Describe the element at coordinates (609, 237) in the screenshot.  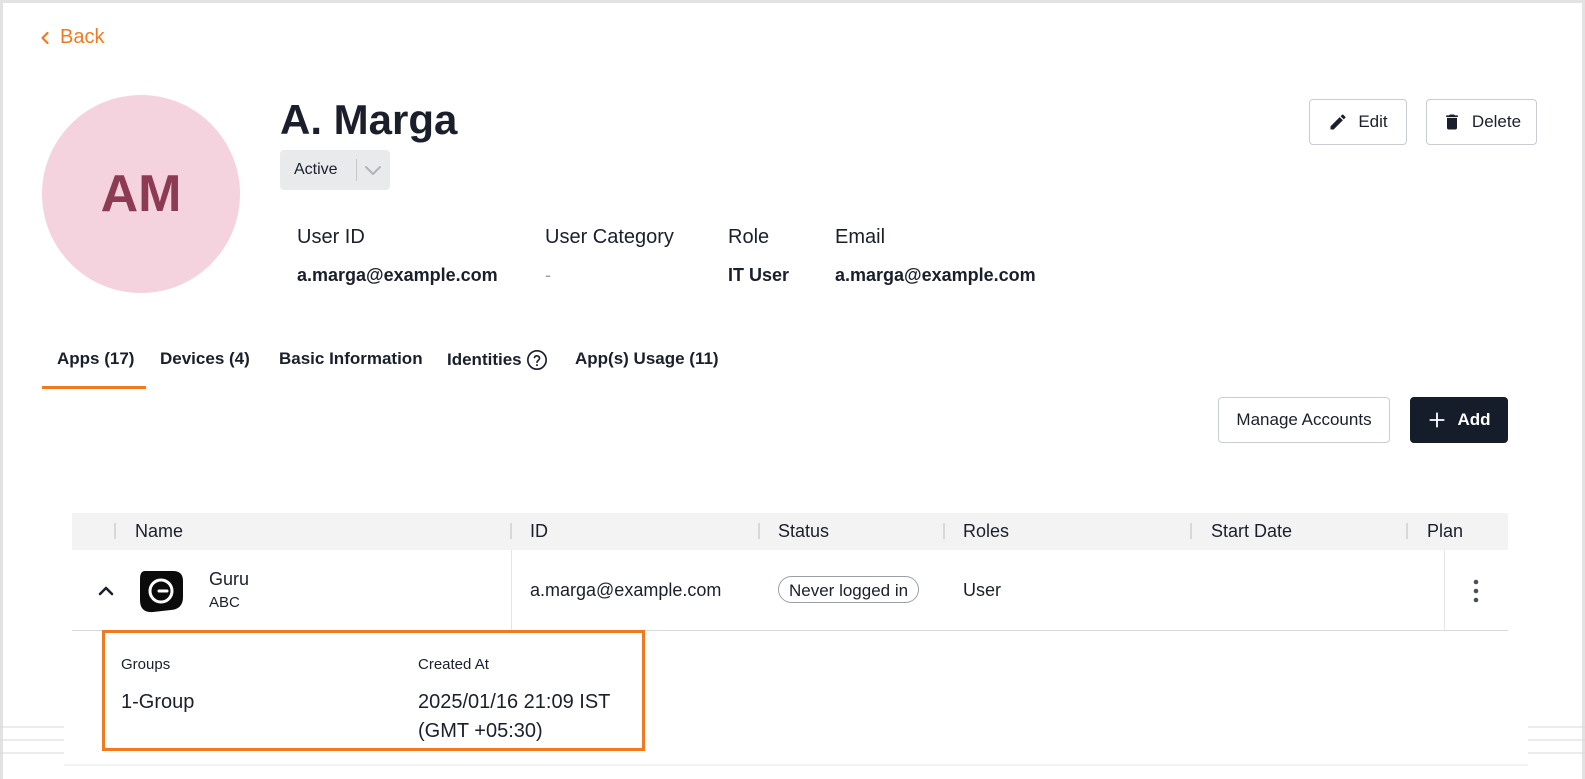
I see `user-category-label: User Category` at that location.